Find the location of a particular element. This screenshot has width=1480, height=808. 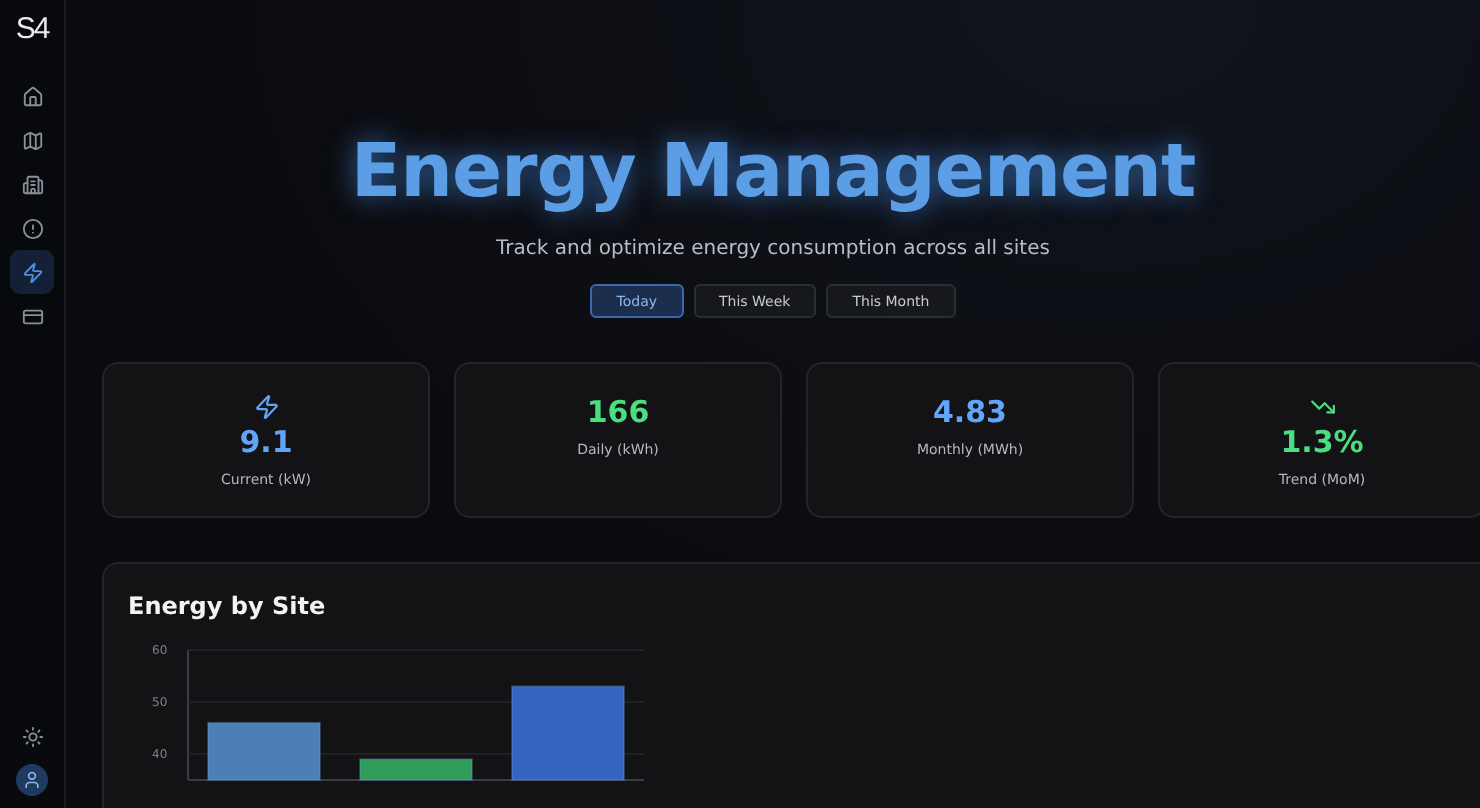

page-subtitle: Track and optimize energy consumption across all sites is located at coordinates (773, 249).